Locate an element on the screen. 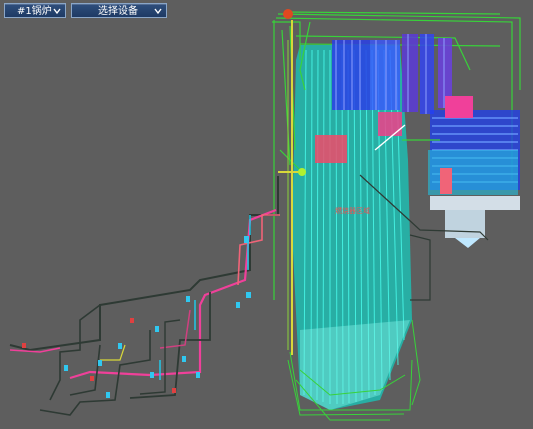  superheater-tubes is located at coordinates (392, 74).